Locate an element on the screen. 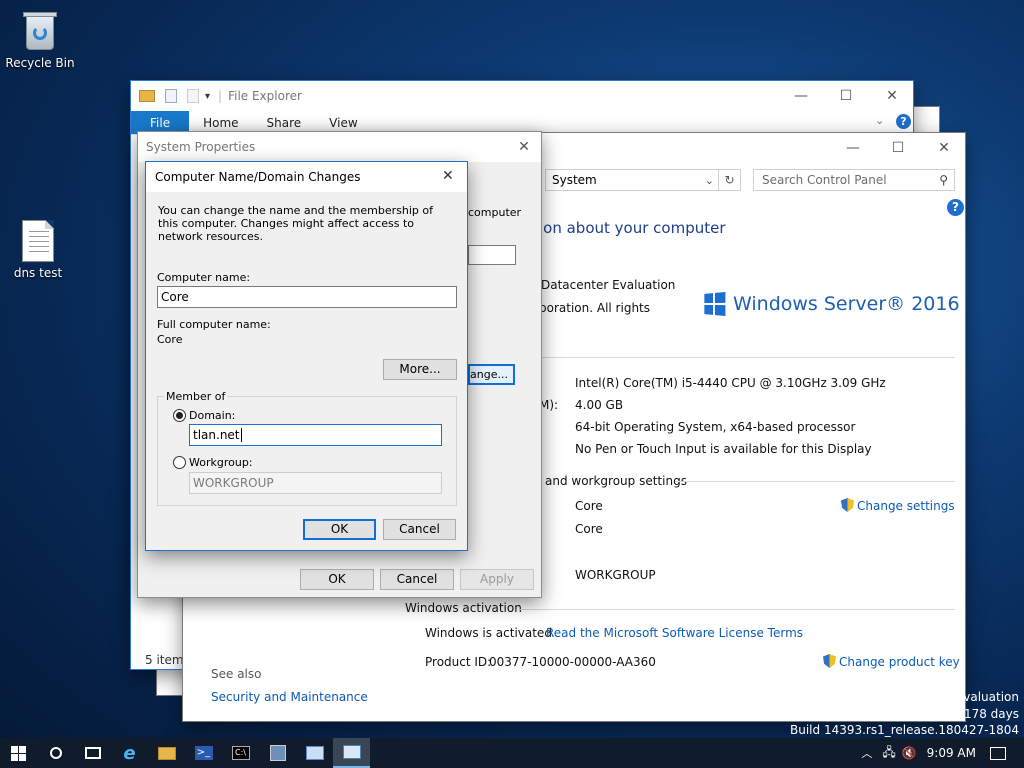 This screenshot has width=1024, height=768. address-bar: System ⌄ is located at coordinates (632, 180).